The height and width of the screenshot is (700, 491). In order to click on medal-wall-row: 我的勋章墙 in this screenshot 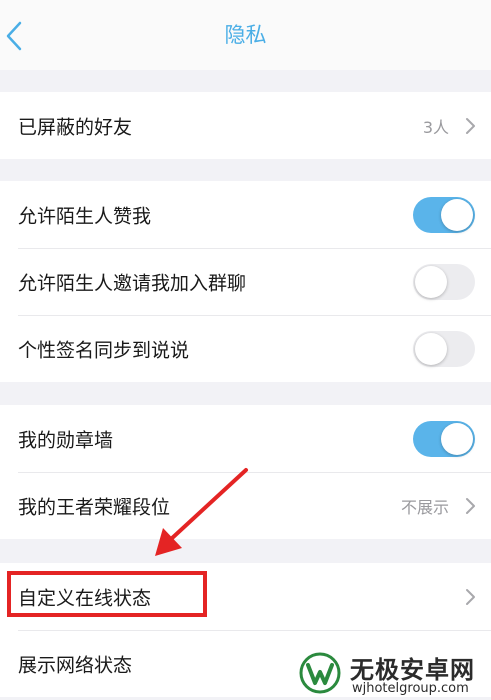, I will do `click(245, 438)`.